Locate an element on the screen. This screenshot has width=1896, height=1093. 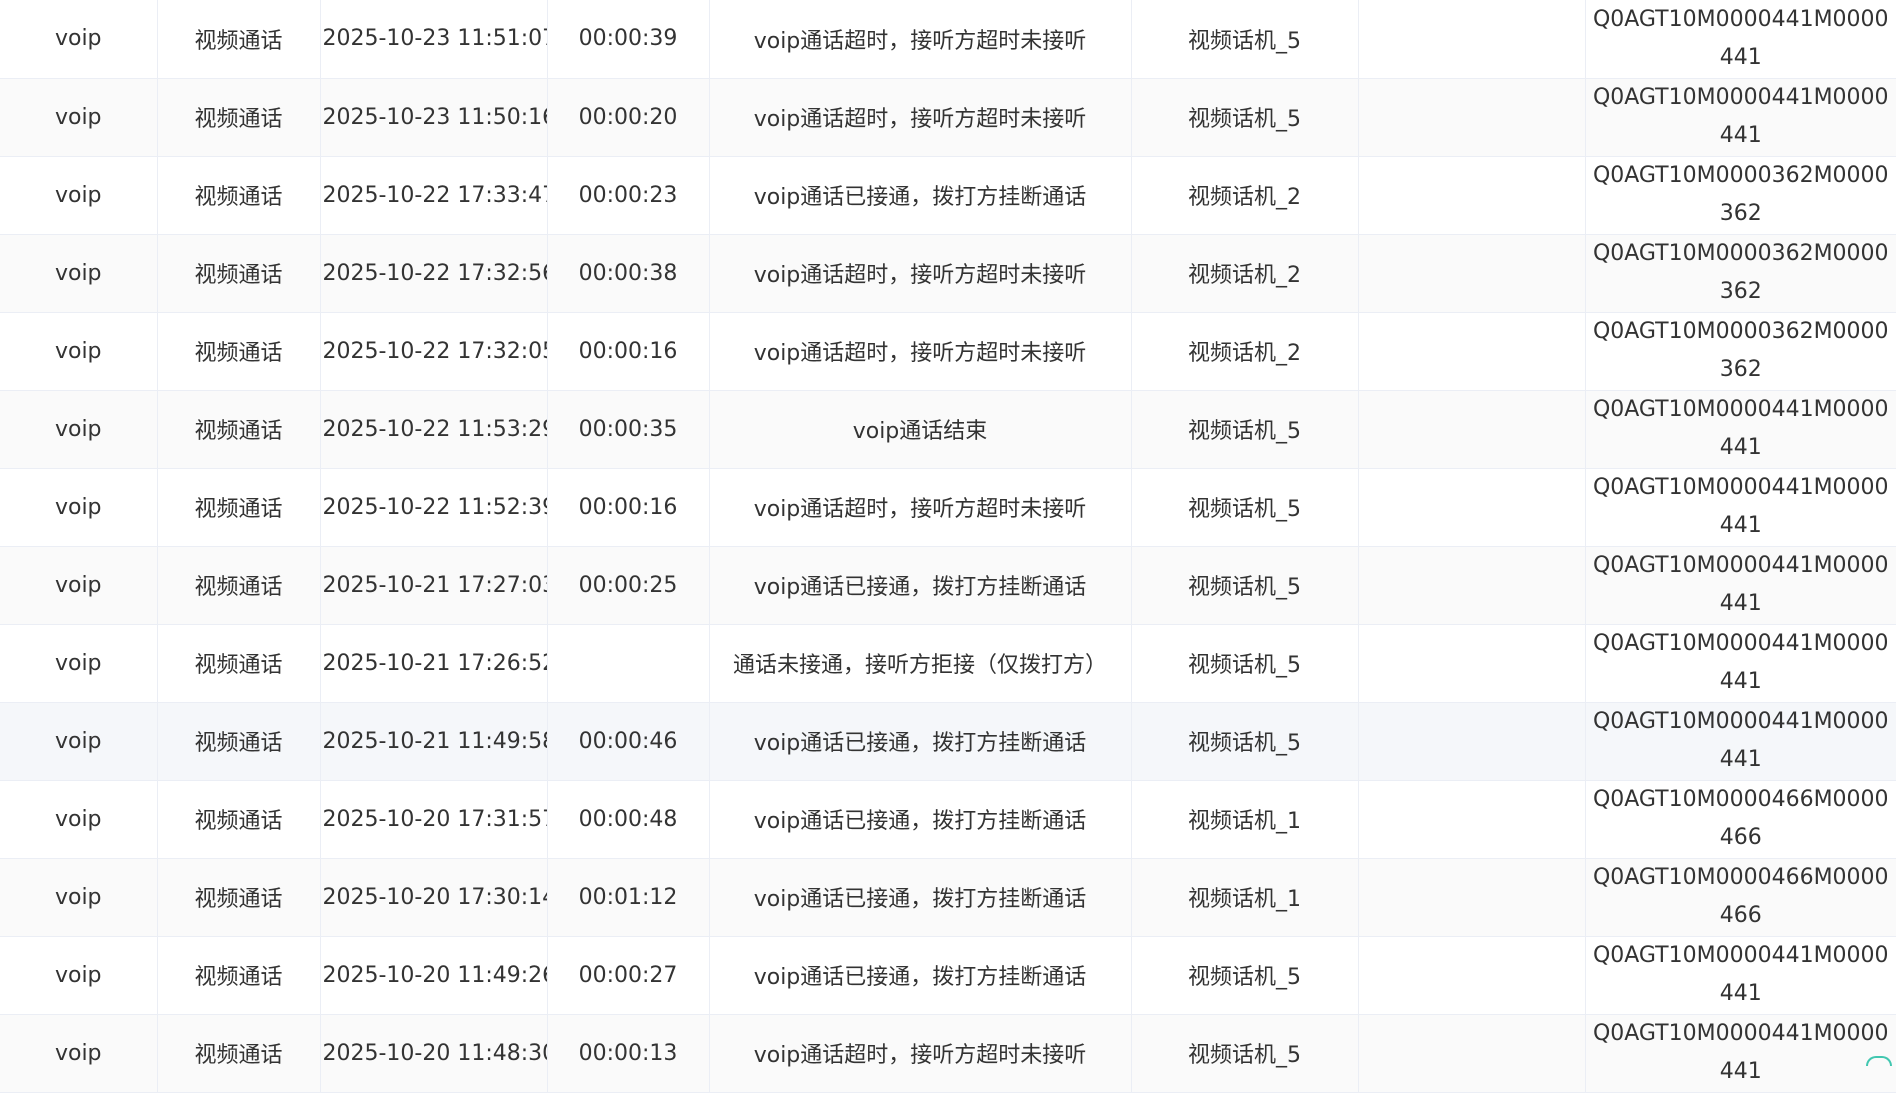
cell-duration: 00:00:35 is located at coordinates (628, 429).